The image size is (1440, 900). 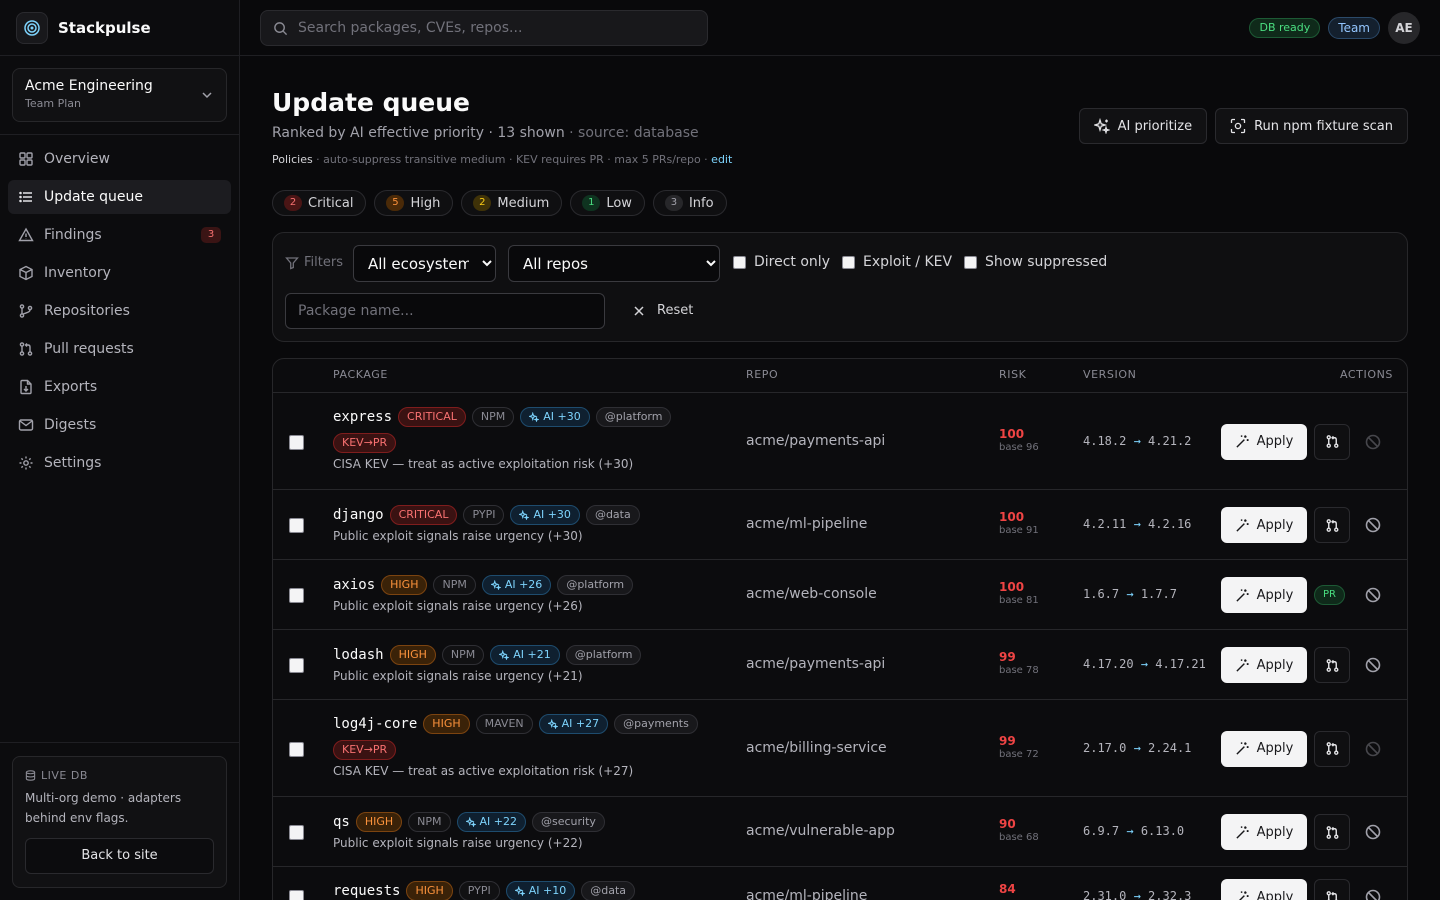 I want to click on global-search, so click(x=484, y=28).